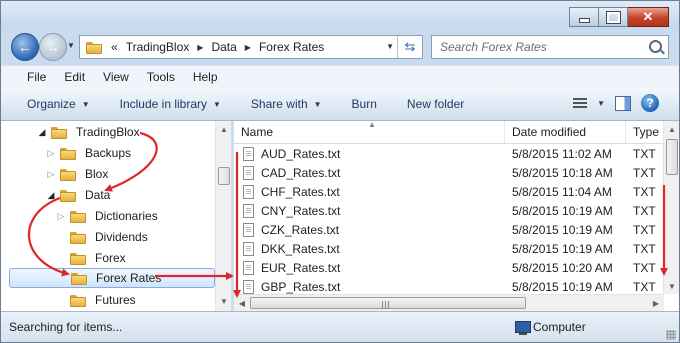  What do you see at coordinates (107, 216) in the screenshot?
I see `tree-item-dictionaries: ▷ Dictionaries` at bounding box center [107, 216].